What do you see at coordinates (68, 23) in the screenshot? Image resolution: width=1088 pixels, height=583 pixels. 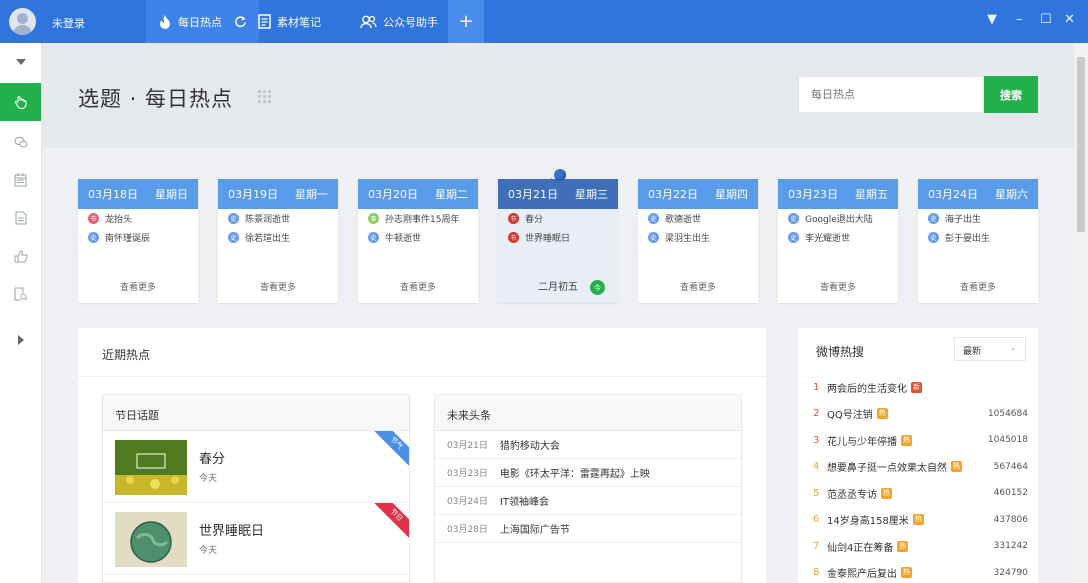 I see `login-status: 未登录` at bounding box center [68, 23].